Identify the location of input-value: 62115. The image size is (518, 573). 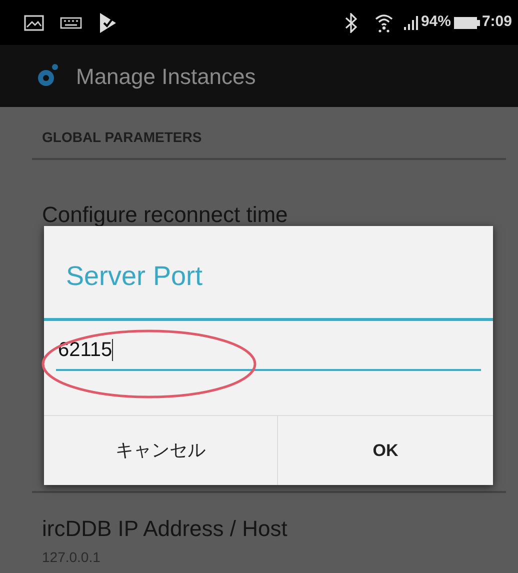
(85, 350).